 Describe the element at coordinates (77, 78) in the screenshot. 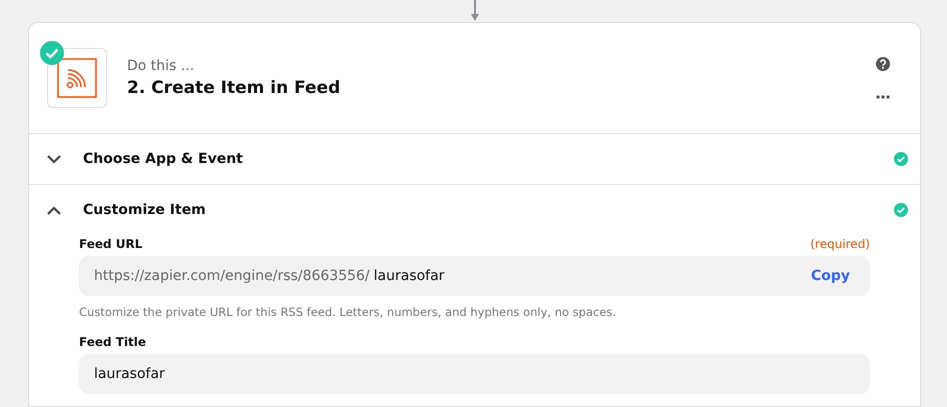

I see `rss-icon` at that location.